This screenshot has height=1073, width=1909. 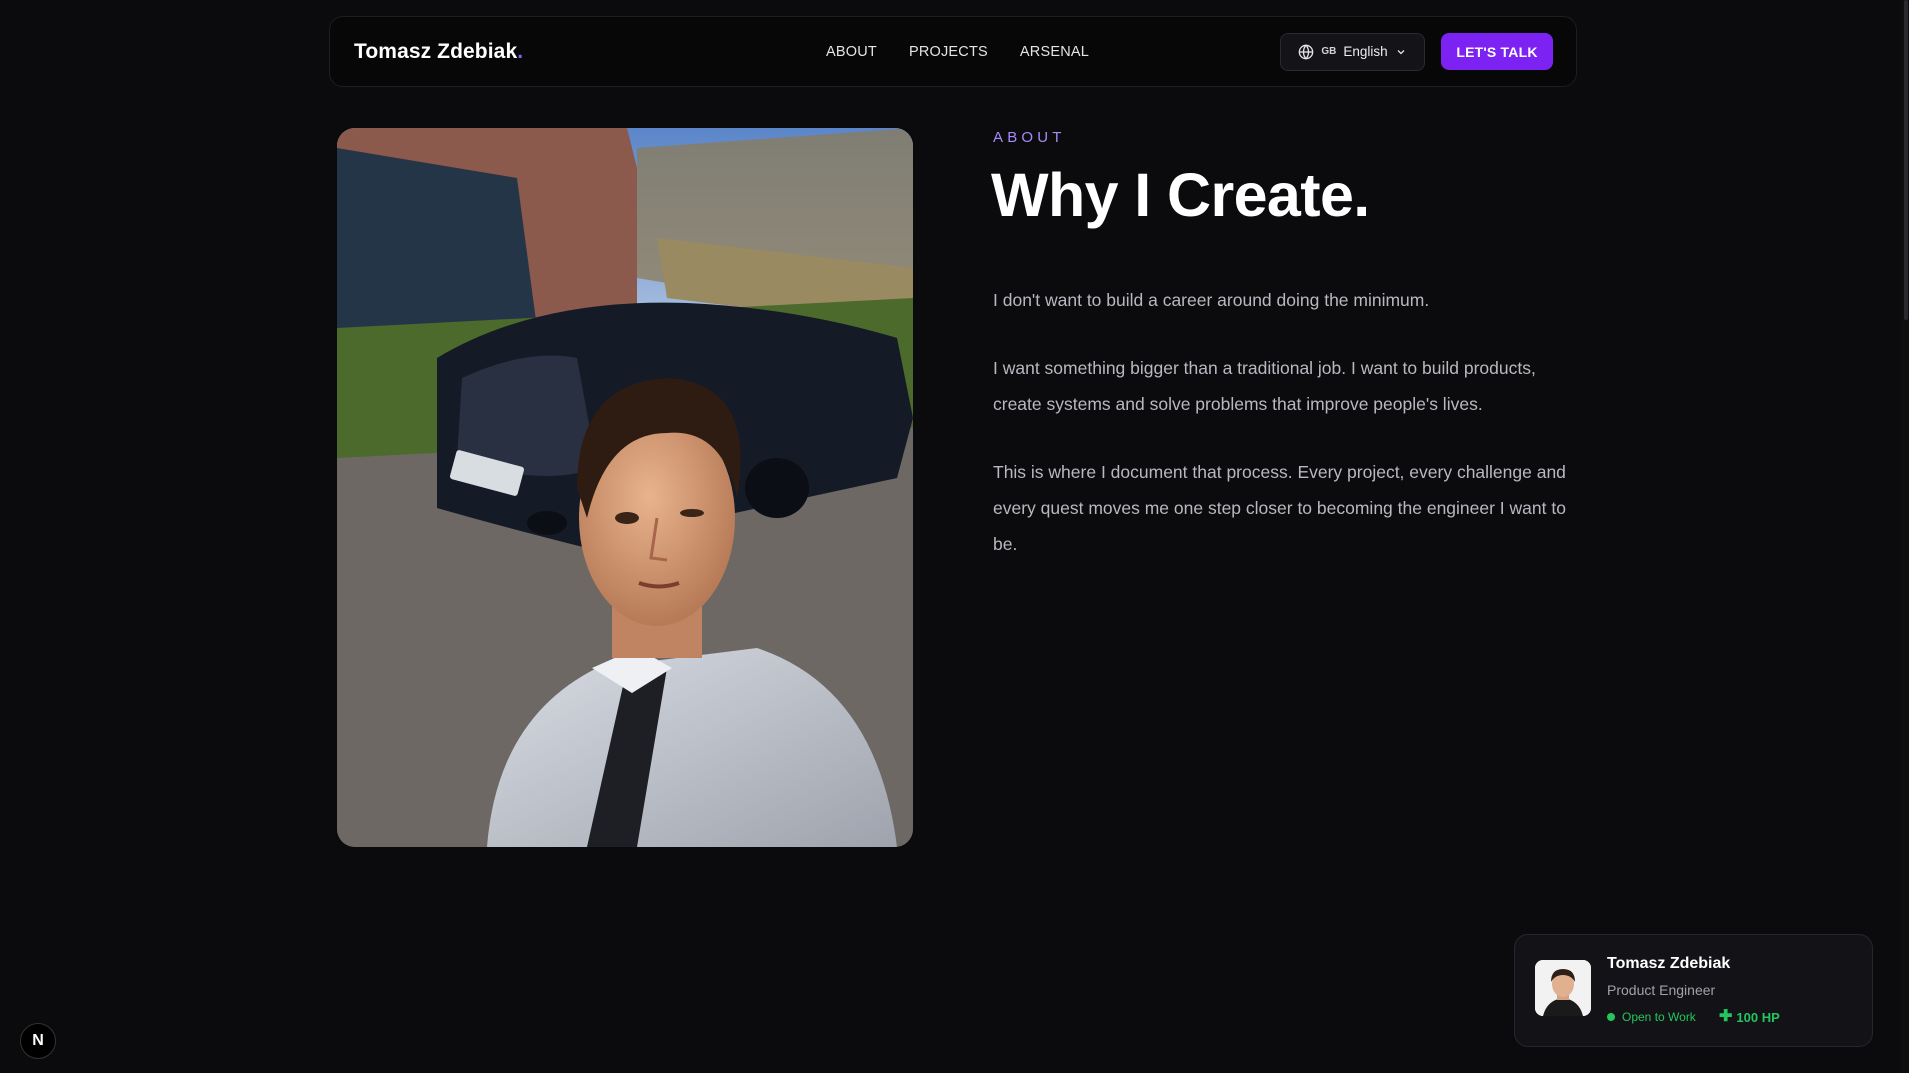 I want to click on status-badge: Open to Work, so click(x=1651, y=1017).